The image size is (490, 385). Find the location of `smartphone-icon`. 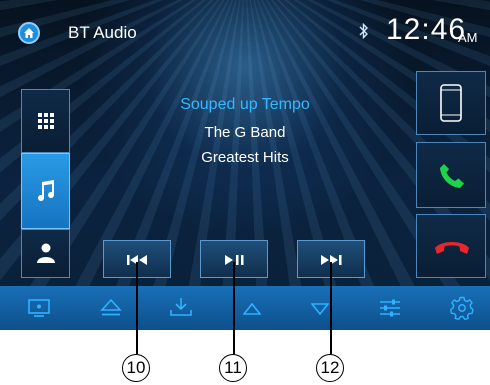

smartphone-icon is located at coordinates (451, 103).